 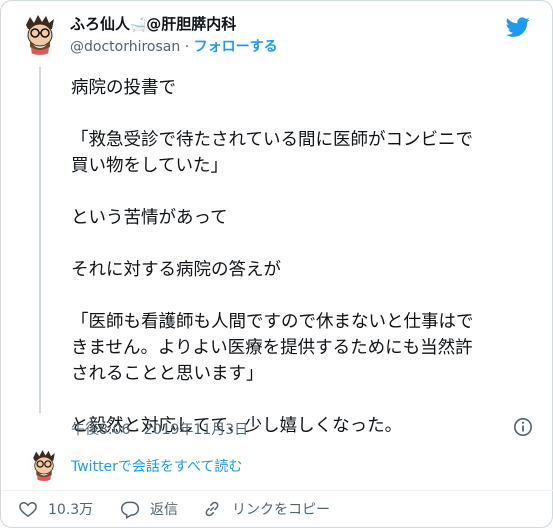 I want to click on link-icon, so click(x=212, y=509).